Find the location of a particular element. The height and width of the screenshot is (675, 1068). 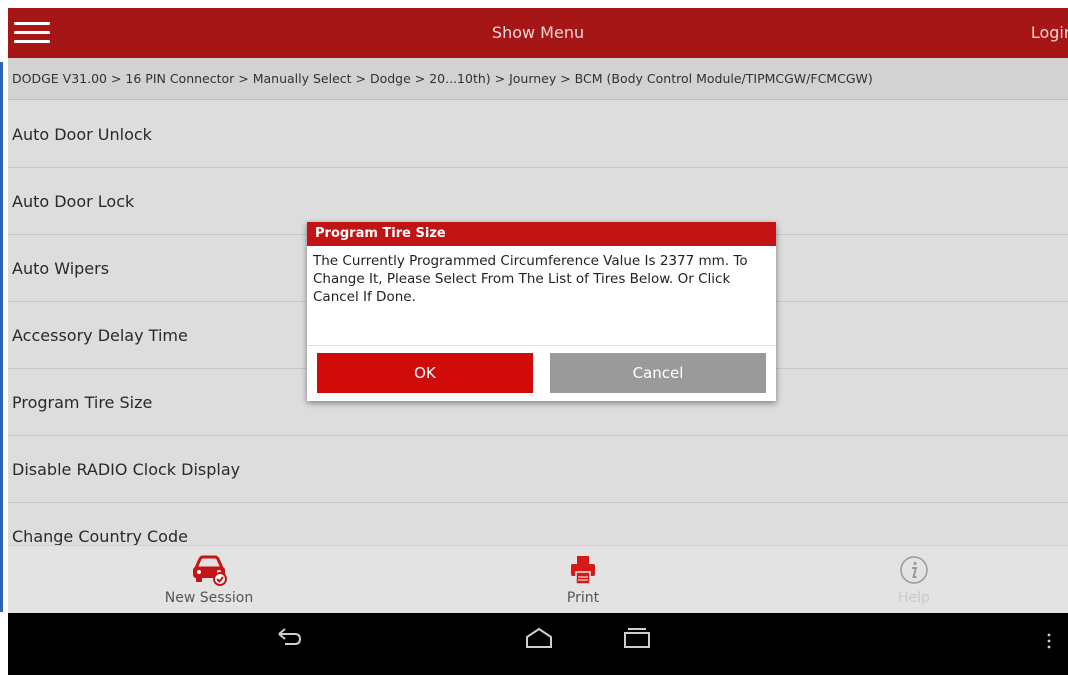

android-navigation-bar is located at coordinates (538, 644).